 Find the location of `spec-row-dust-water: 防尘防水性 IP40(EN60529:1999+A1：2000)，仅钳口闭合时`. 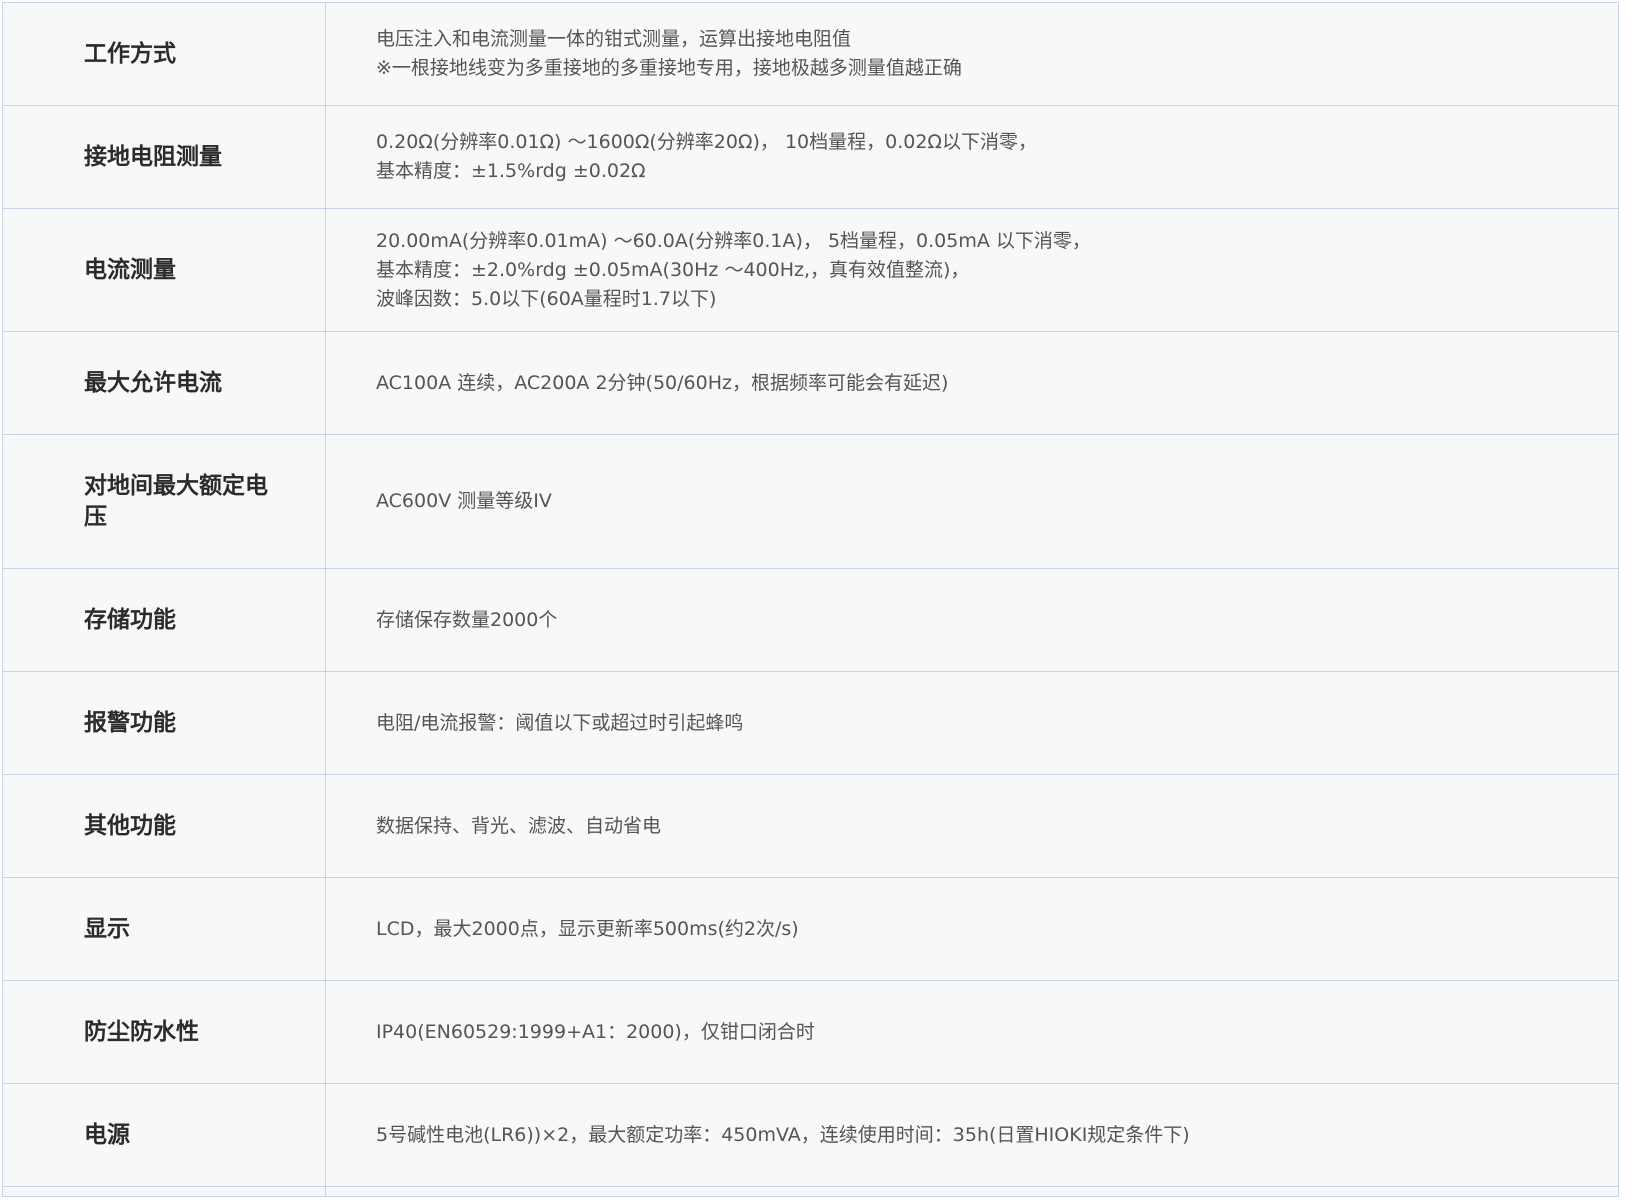

spec-row-dust-water: 防尘防水性 IP40(EN60529:1999+A1：2000)，仅钳口闭合时 is located at coordinates (810, 1032).